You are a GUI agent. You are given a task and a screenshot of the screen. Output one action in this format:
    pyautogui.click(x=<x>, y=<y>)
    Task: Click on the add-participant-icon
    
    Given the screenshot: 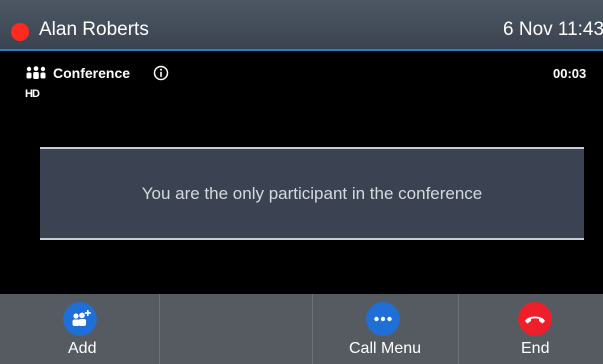 What is the action you would take?
    pyautogui.click(x=80, y=319)
    